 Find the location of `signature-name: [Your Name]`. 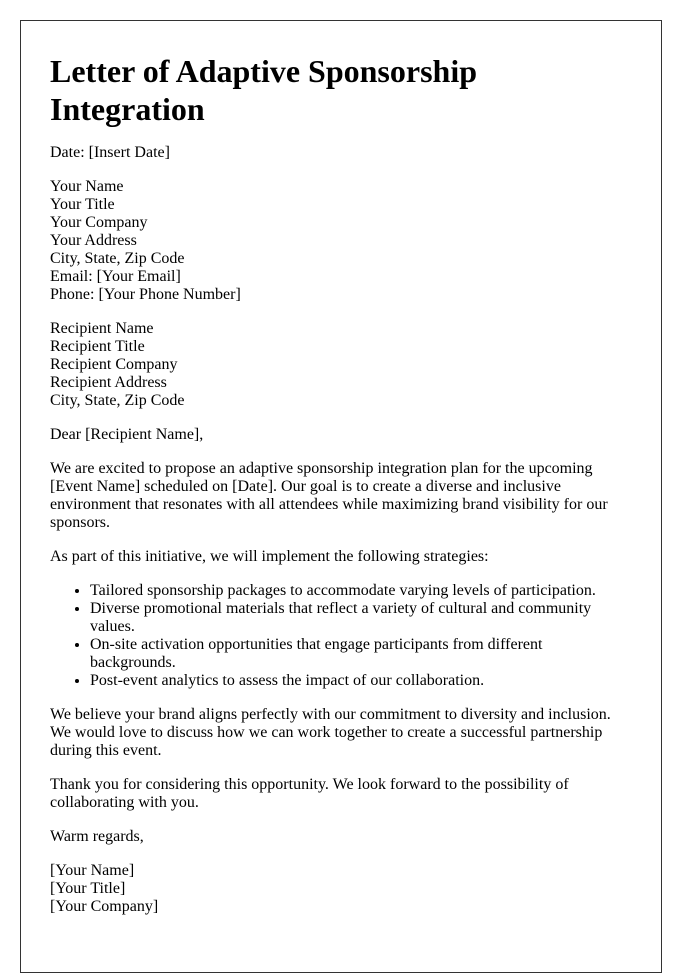

signature-name: [Your Name] is located at coordinates (92, 870).